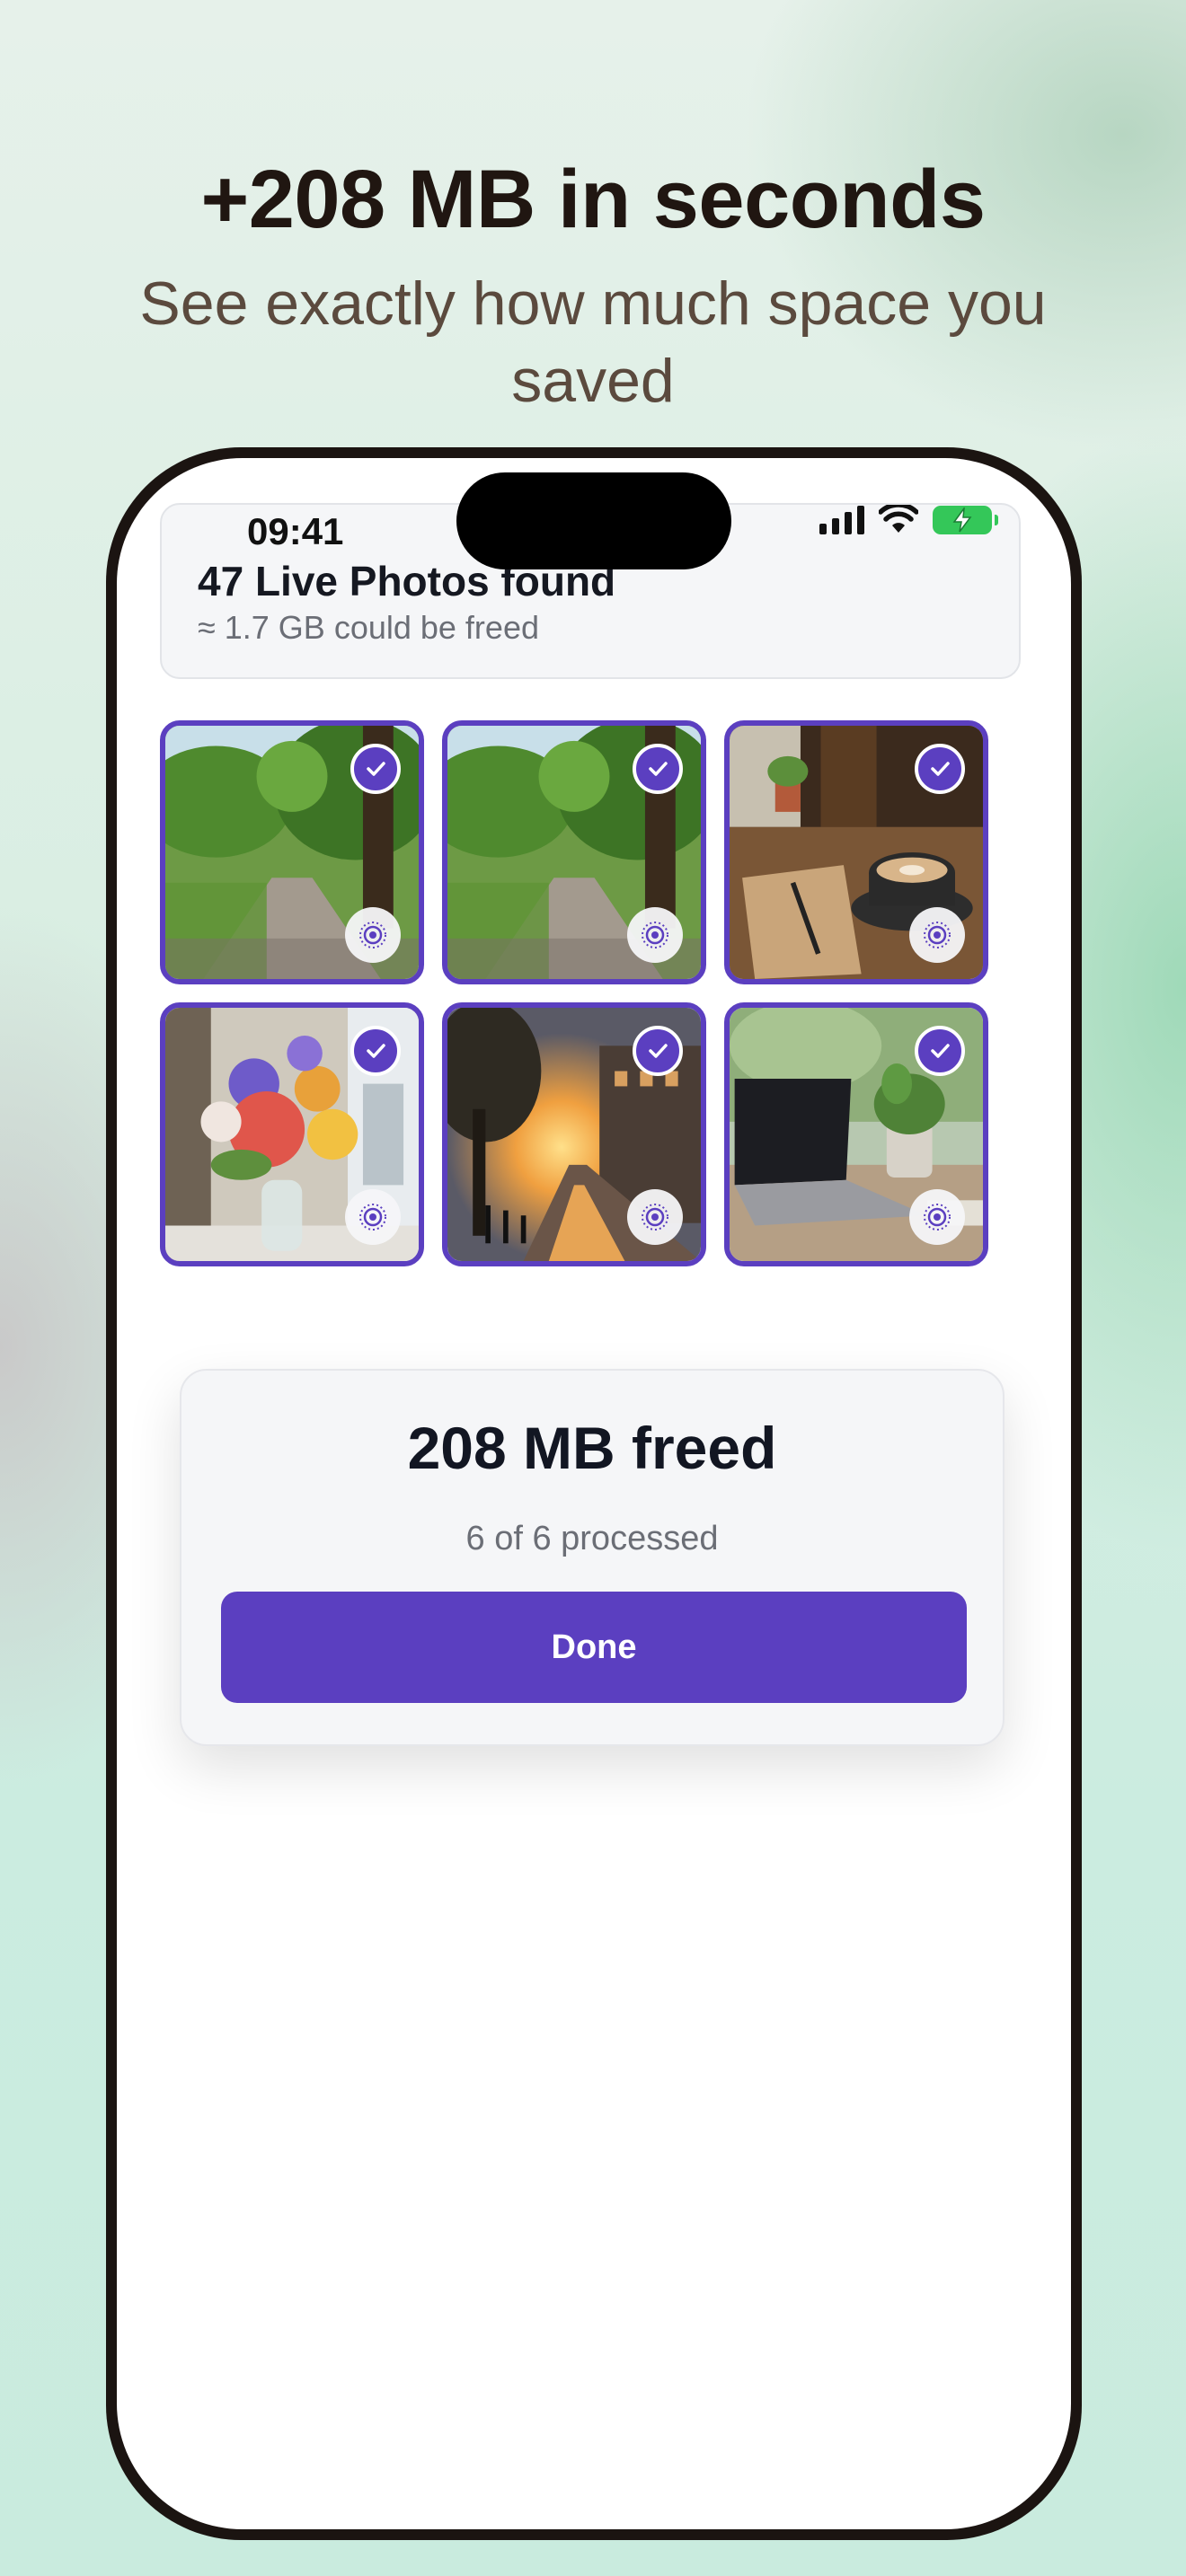 The height and width of the screenshot is (2576, 1186). What do you see at coordinates (593, 342) in the screenshot?
I see `promo-subline: See exactly how much space you saved` at bounding box center [593, 342].